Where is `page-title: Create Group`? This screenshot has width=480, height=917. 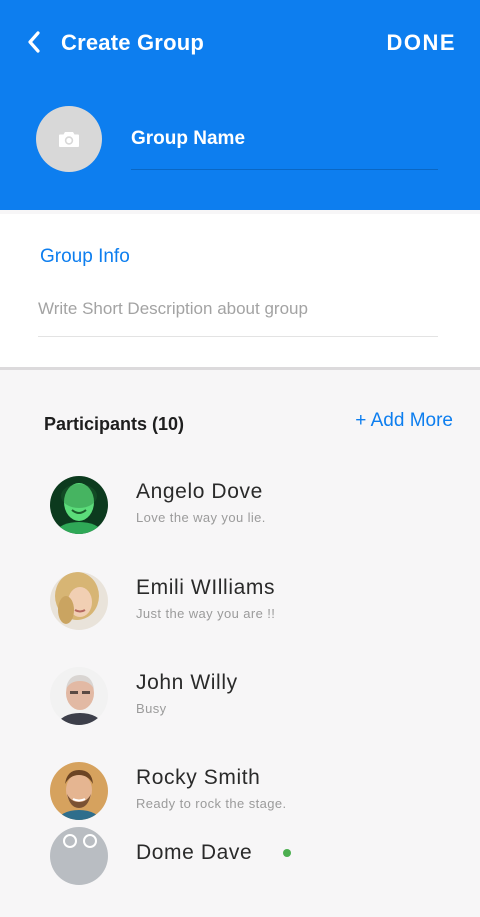 page-title: Create Group is located at coordinates (132, 42).